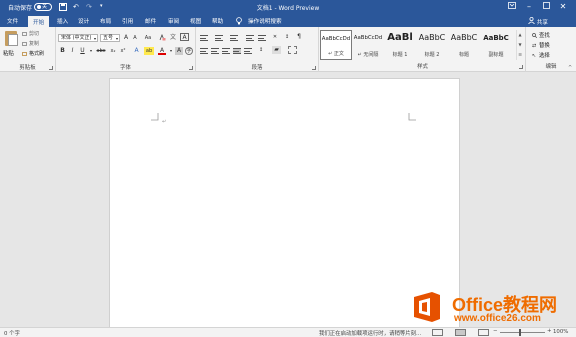  Describe the element at coordinates (541, 35) in the screenshot. I see `find-button: 查找` at that location.